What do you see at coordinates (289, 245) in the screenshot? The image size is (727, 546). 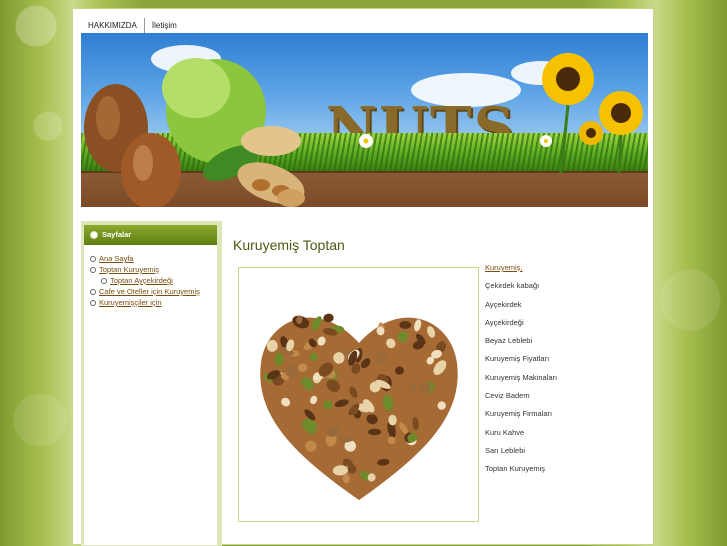 I see `page-title: Kuruyemiş Toptan` at bounding box center [289, 245].